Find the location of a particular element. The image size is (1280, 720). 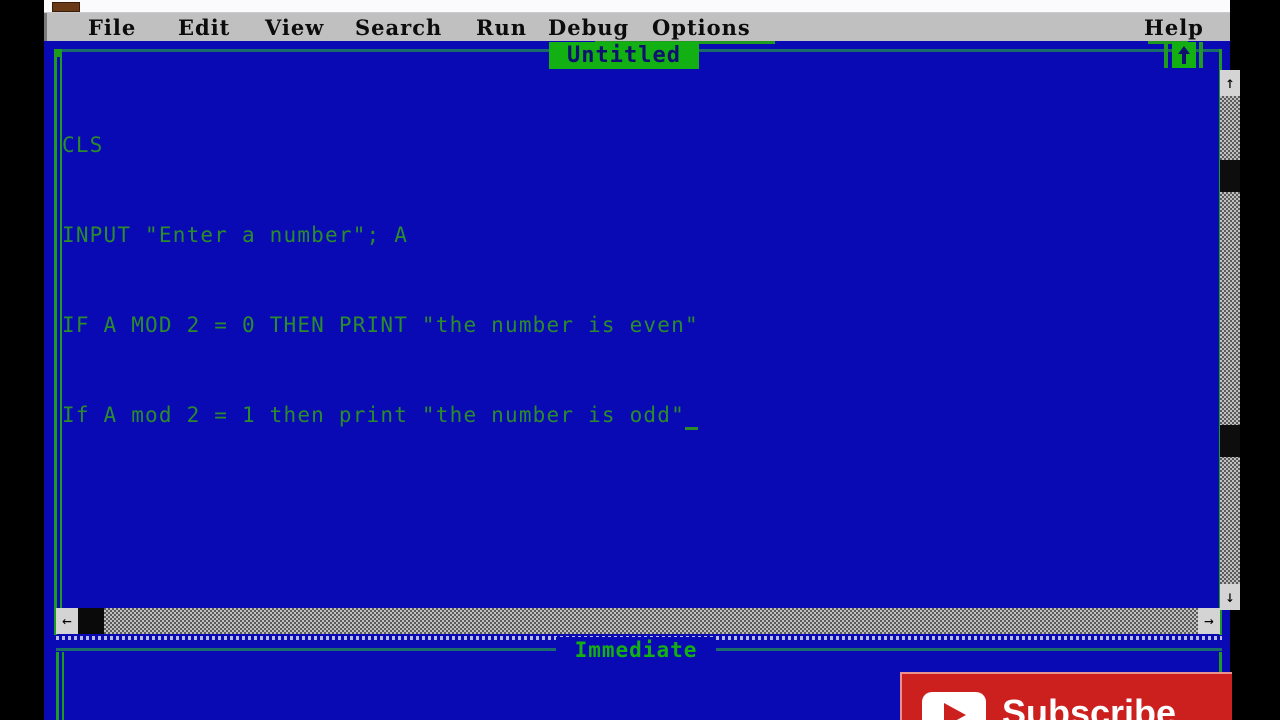

subscribe-label: Subscribe is located at coordinates (1089, 706).